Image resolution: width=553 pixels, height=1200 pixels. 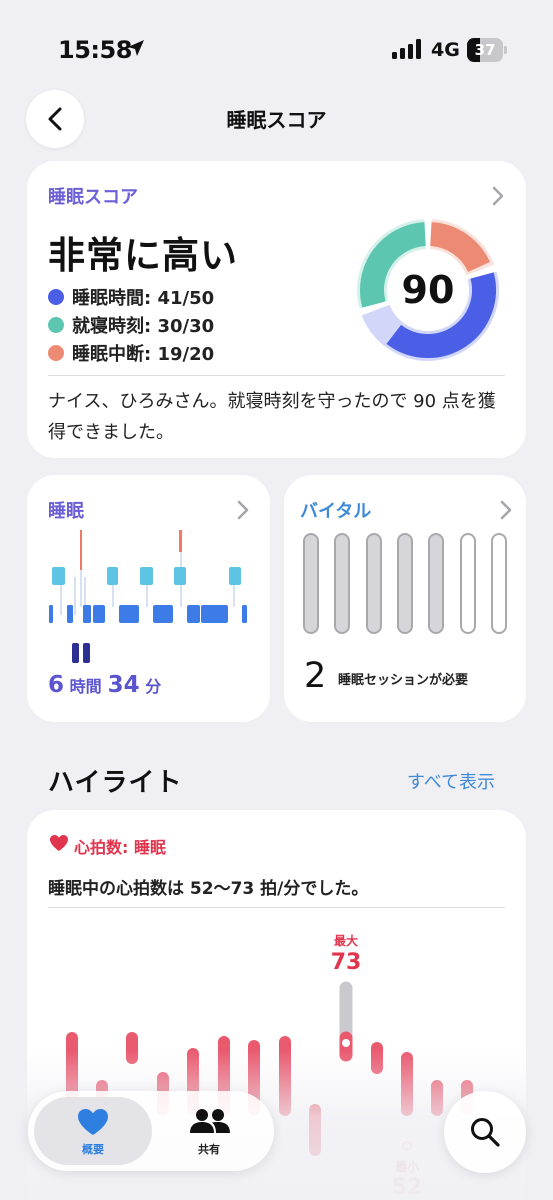 What do you see at coordinates (136, 48) in the screenshot?
I see `location-arrow-icon` at bounding box center [136, 48].